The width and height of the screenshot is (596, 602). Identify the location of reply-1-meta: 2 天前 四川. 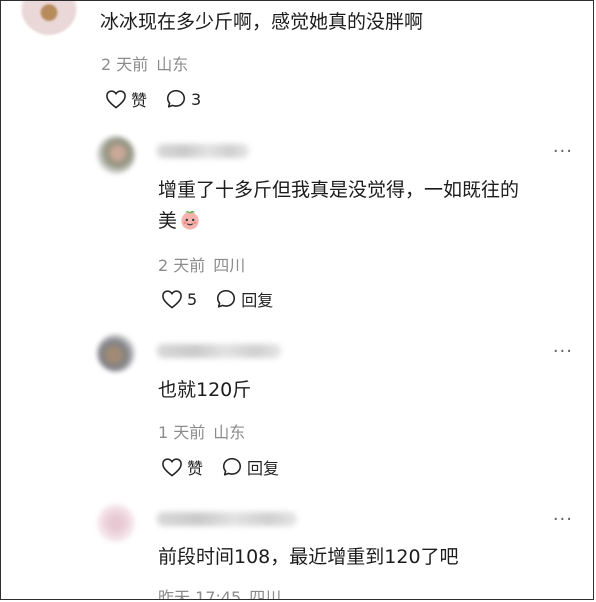
(205, 264).